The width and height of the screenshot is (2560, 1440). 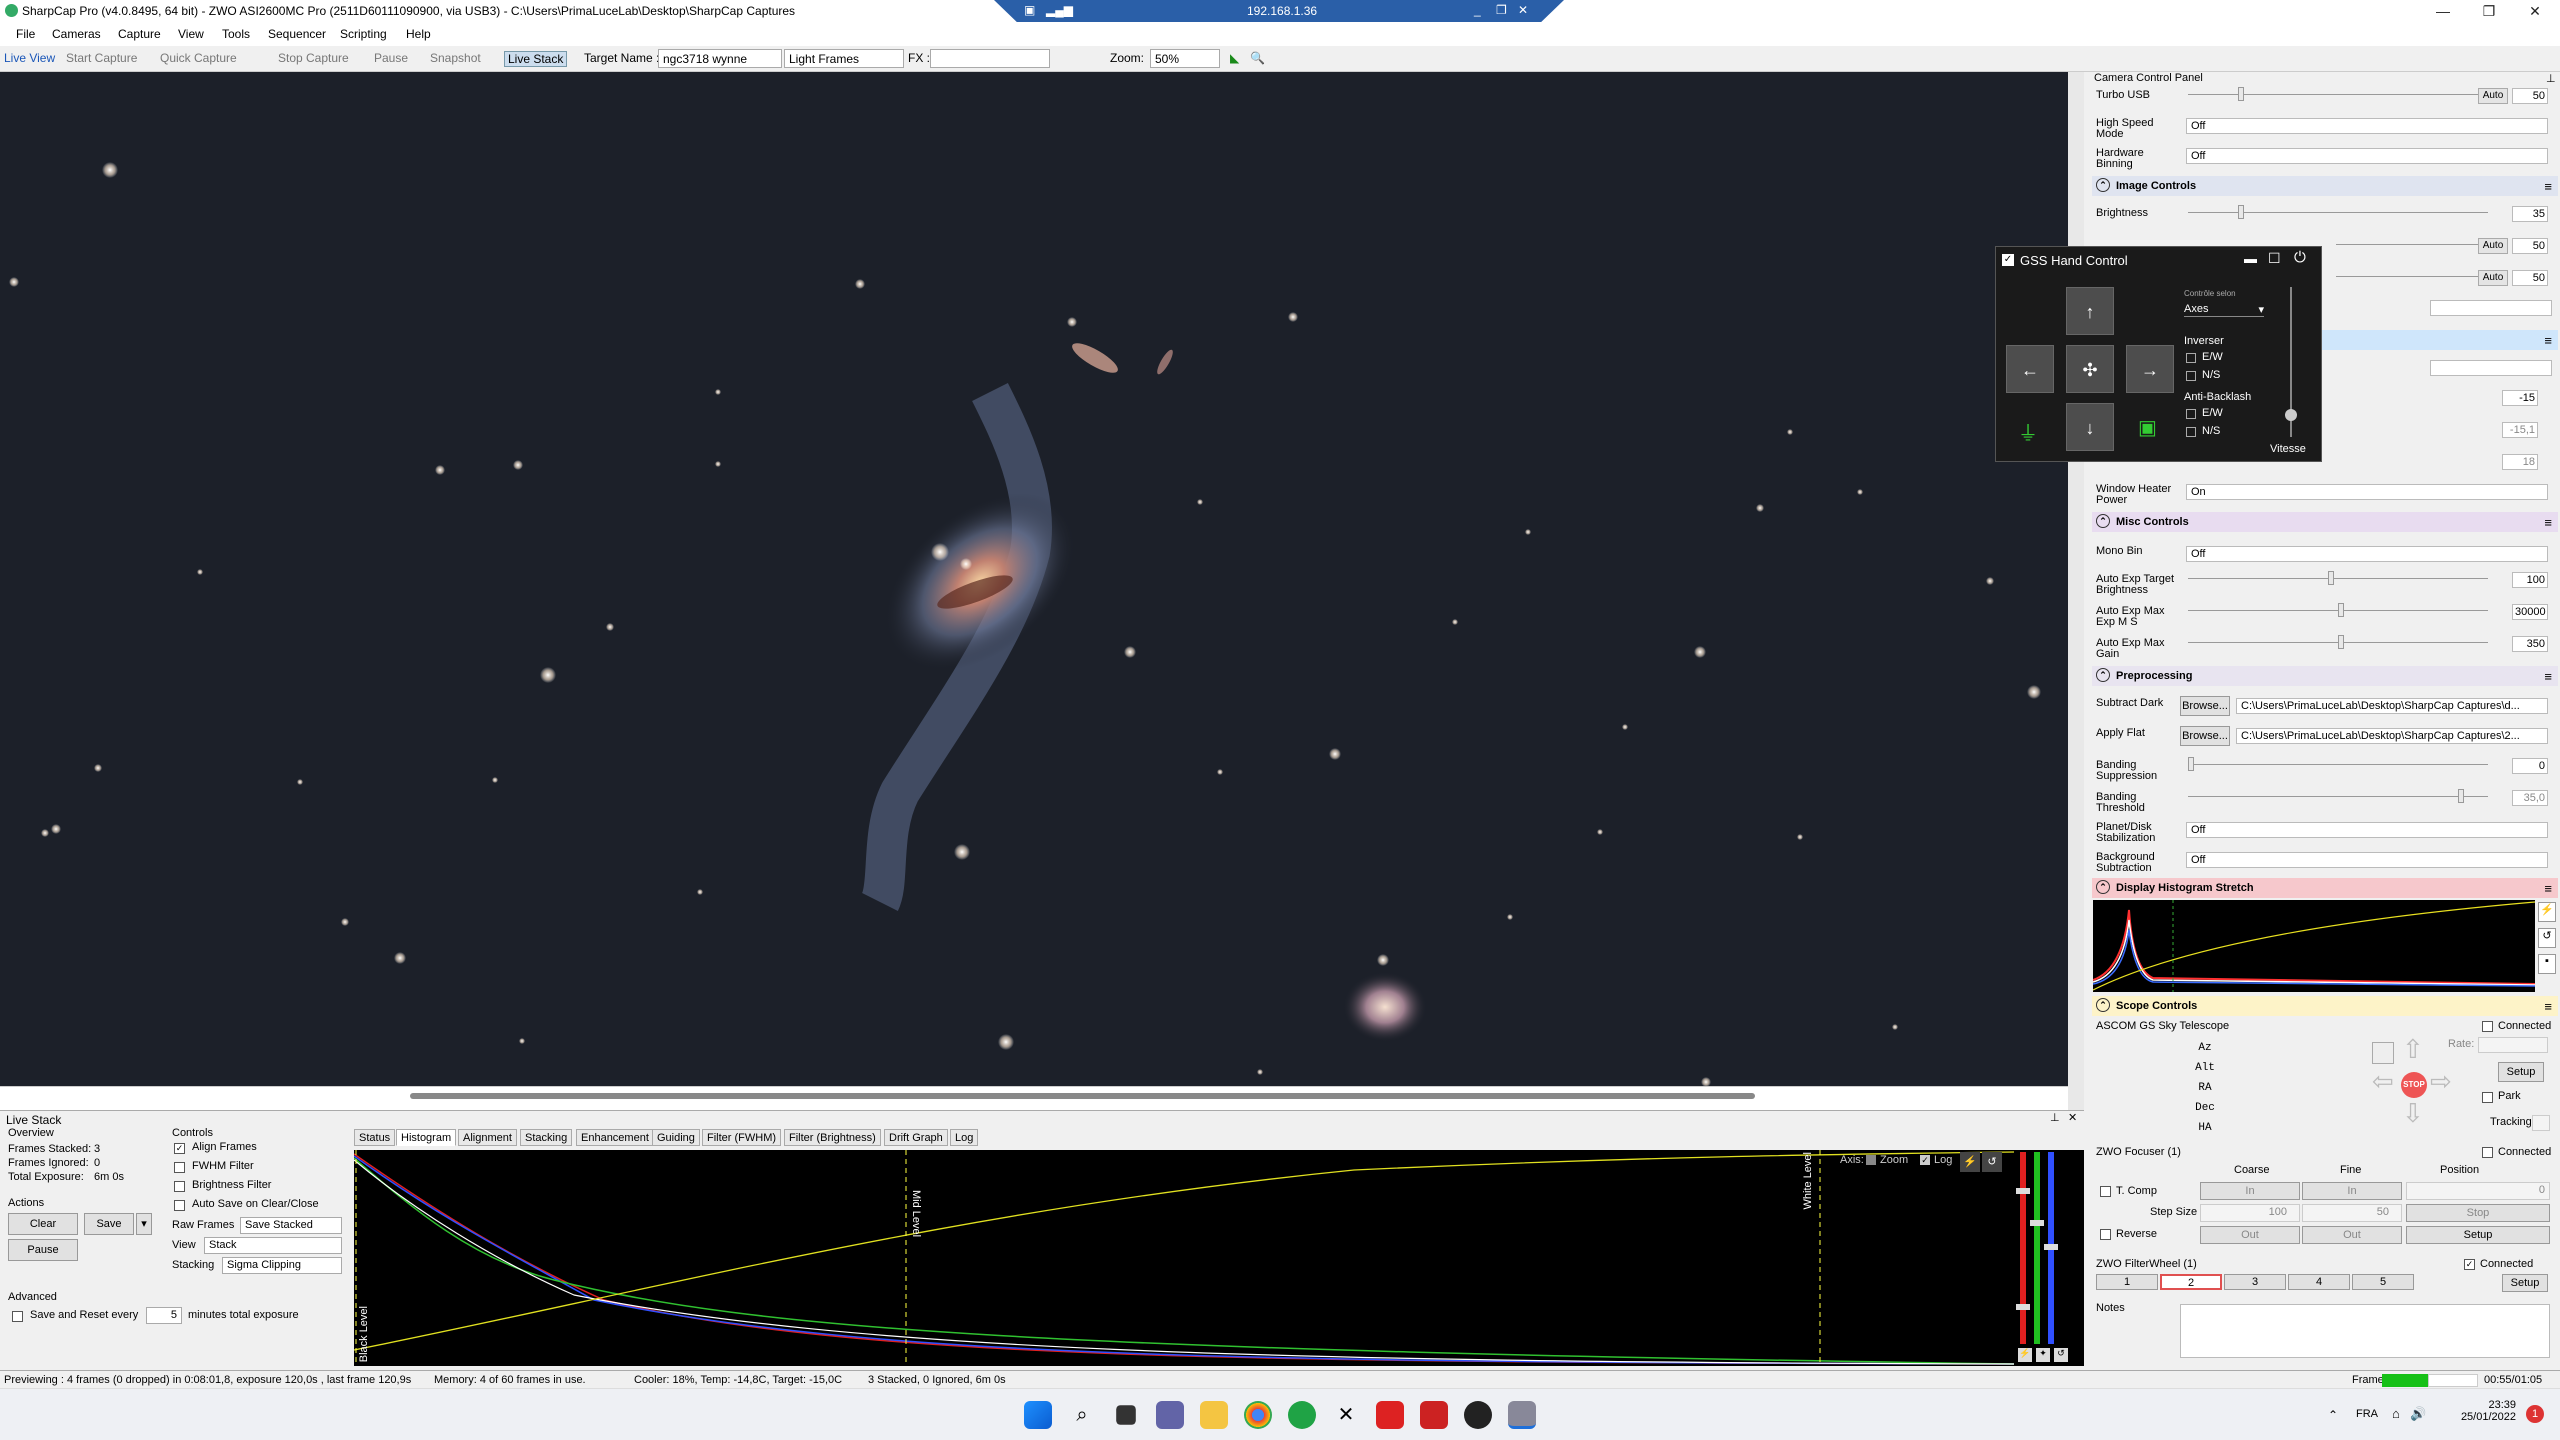 I want to click on file-explorer-icon, so click(x=1214, y=1415).